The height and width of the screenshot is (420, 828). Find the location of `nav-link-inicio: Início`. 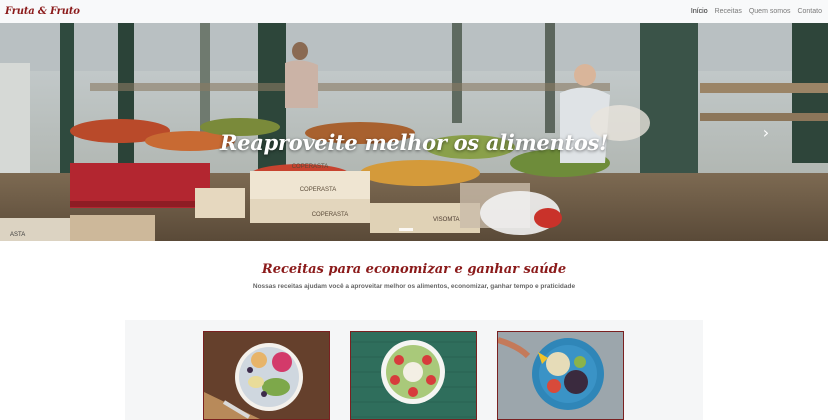

nav-link-inicio: Início is located at coordinates (699, 11).